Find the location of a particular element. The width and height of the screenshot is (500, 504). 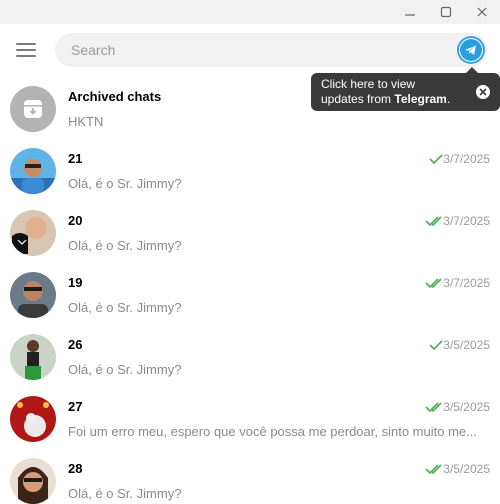

telegram-icon is located at coordinates (471, 50).